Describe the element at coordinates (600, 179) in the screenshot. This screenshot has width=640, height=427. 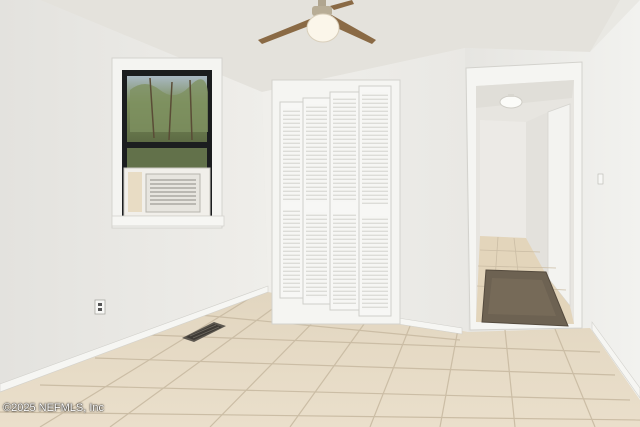
I see `light-switch-plate` at that location.